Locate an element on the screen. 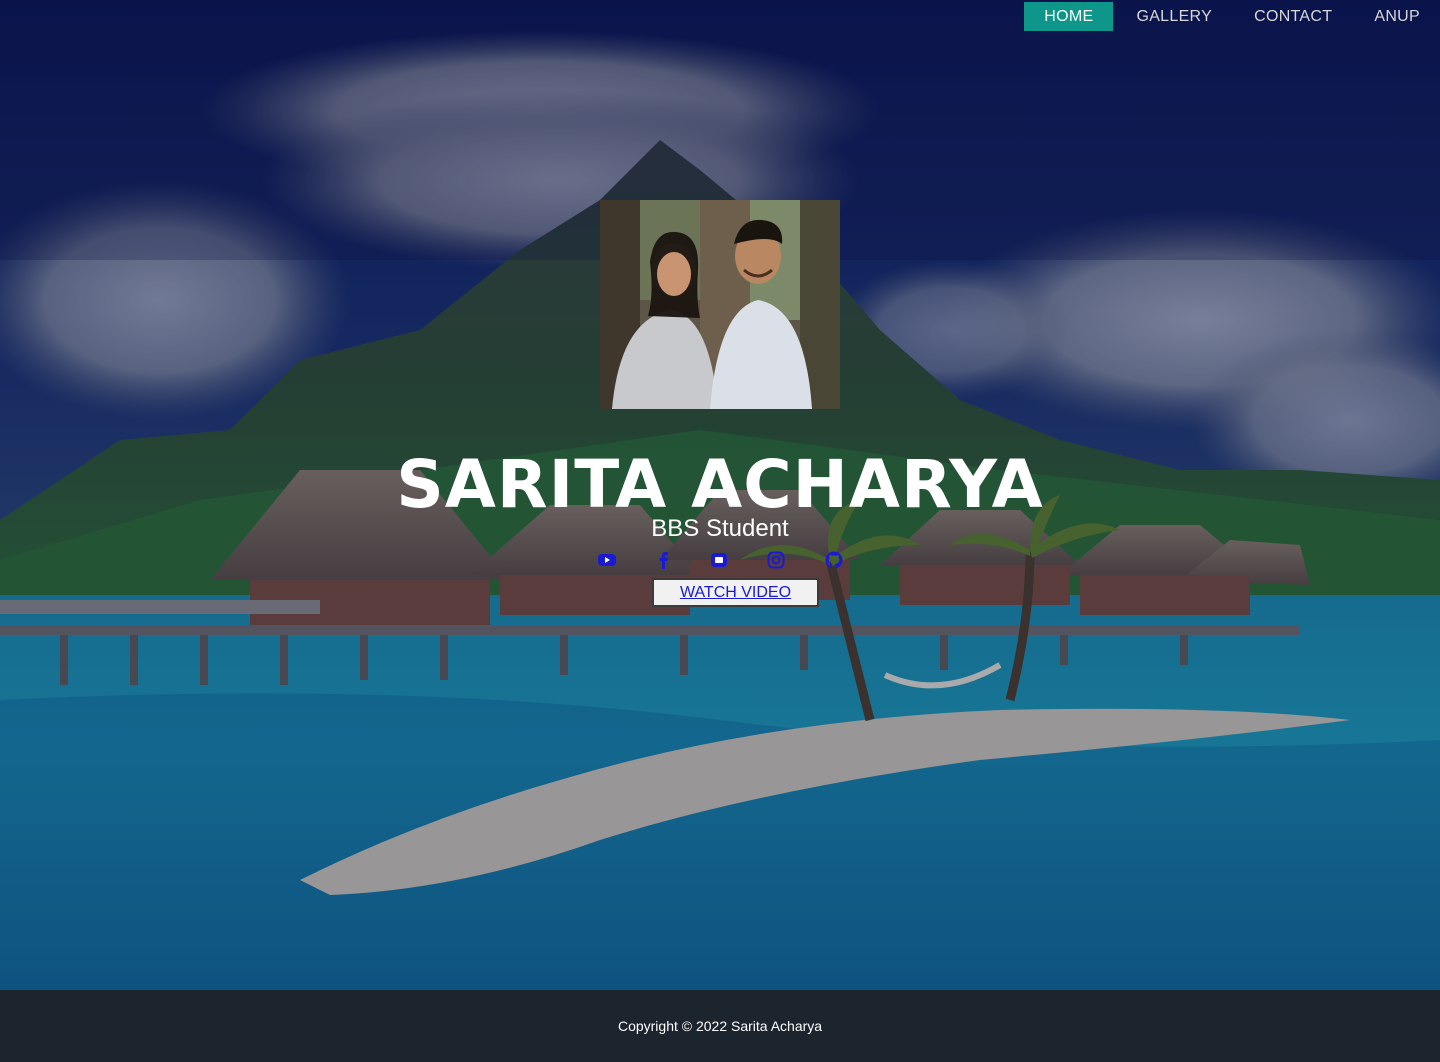 The image size is (1440, 1062). watch-video-button: WATCH VIDEO is located at coordinates (735, 592).